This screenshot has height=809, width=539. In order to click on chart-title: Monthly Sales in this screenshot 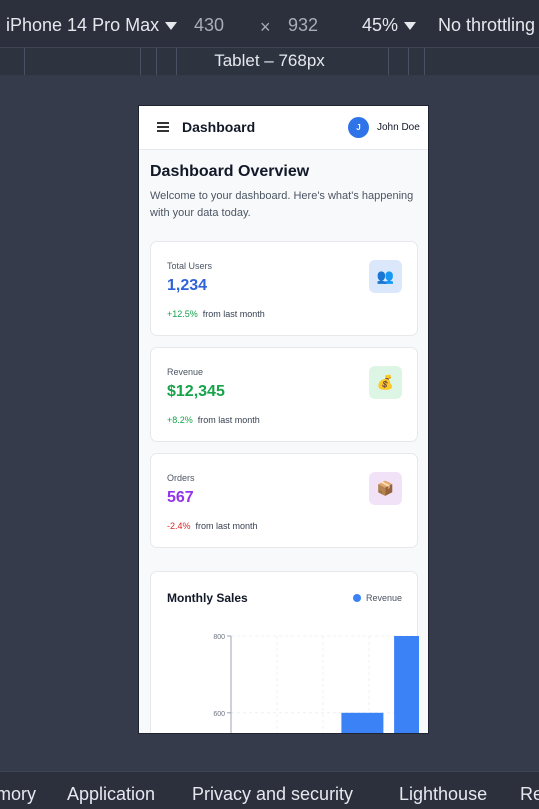, I will do `click(207, 598)`.